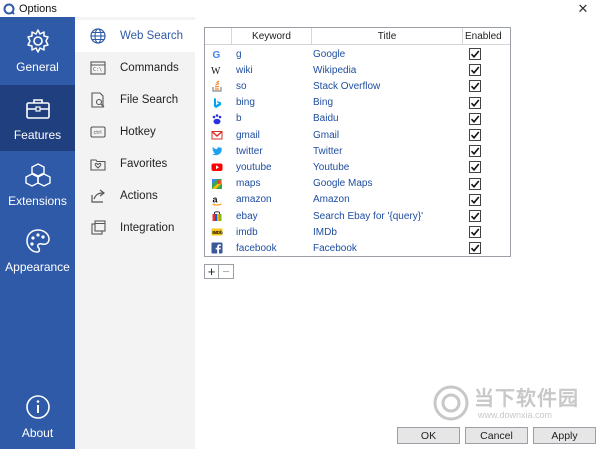  What do you see at coordinates (357, 184) in the screenshot?
I see `table-row: maps Google Maps` at bounding box center [357, 184].